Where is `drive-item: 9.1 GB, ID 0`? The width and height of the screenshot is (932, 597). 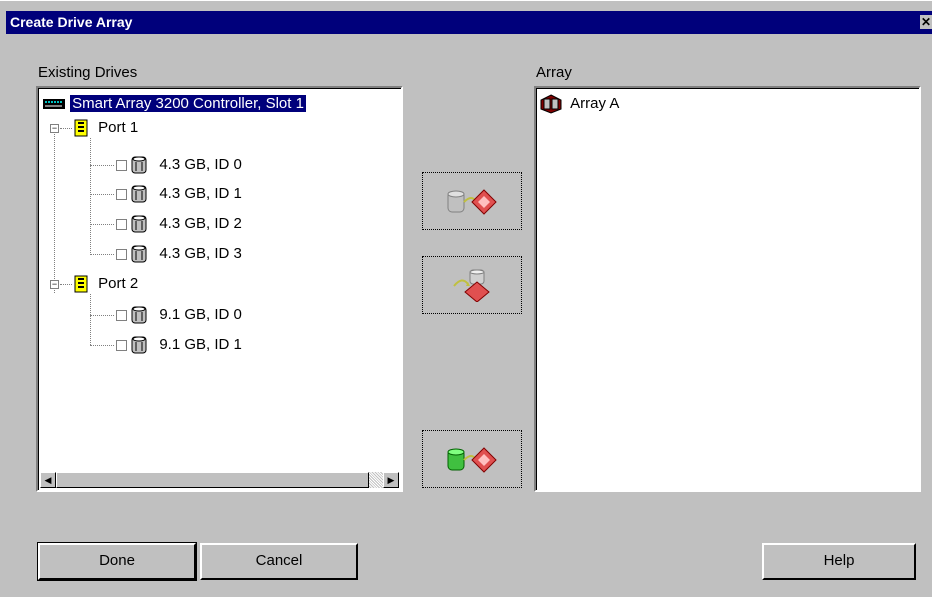 drive-item: 9.1 GB, ID 0 is located at coordinates (179, 315).